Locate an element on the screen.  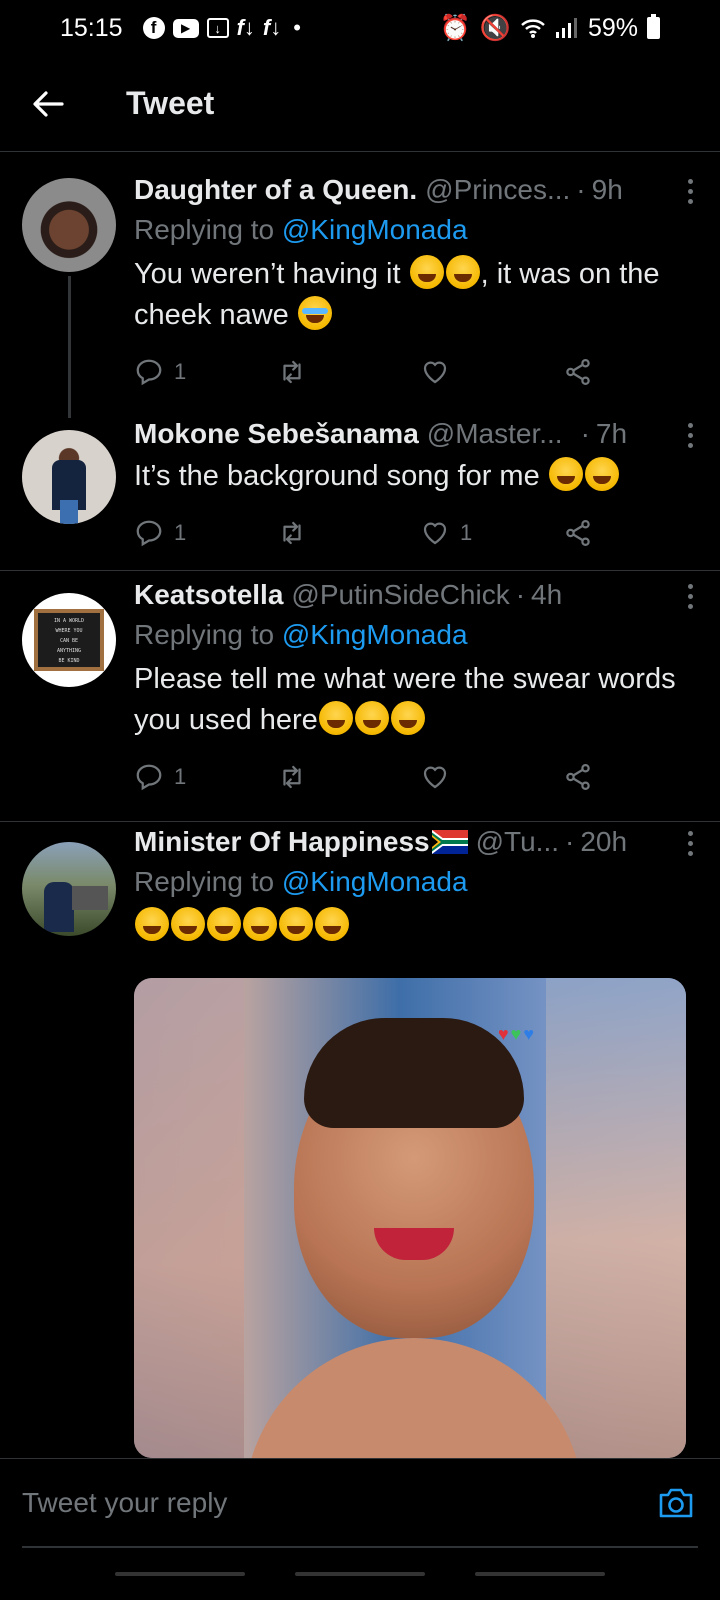
hearts-emoji-icon: ♥♥♥ is located at coordinates (516, 1034).